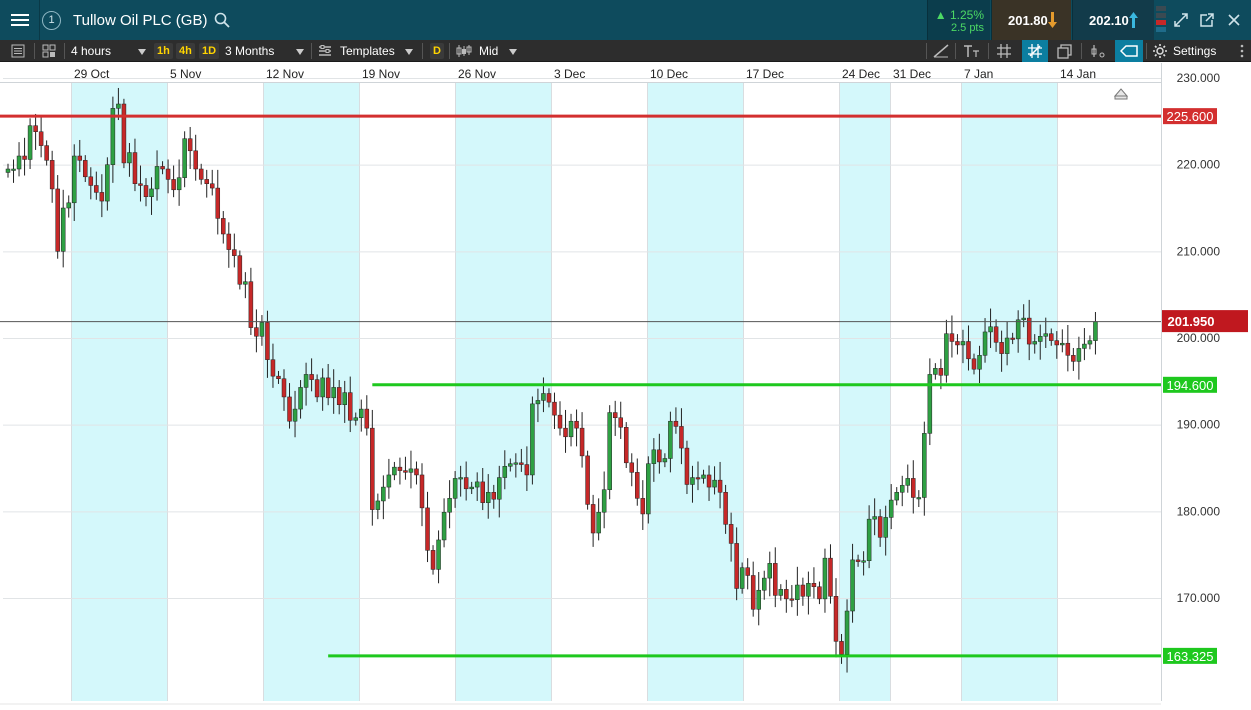 The height and width of the screenshot is (710, 1251). I want to click on gear-icon, so click(1160, 51).